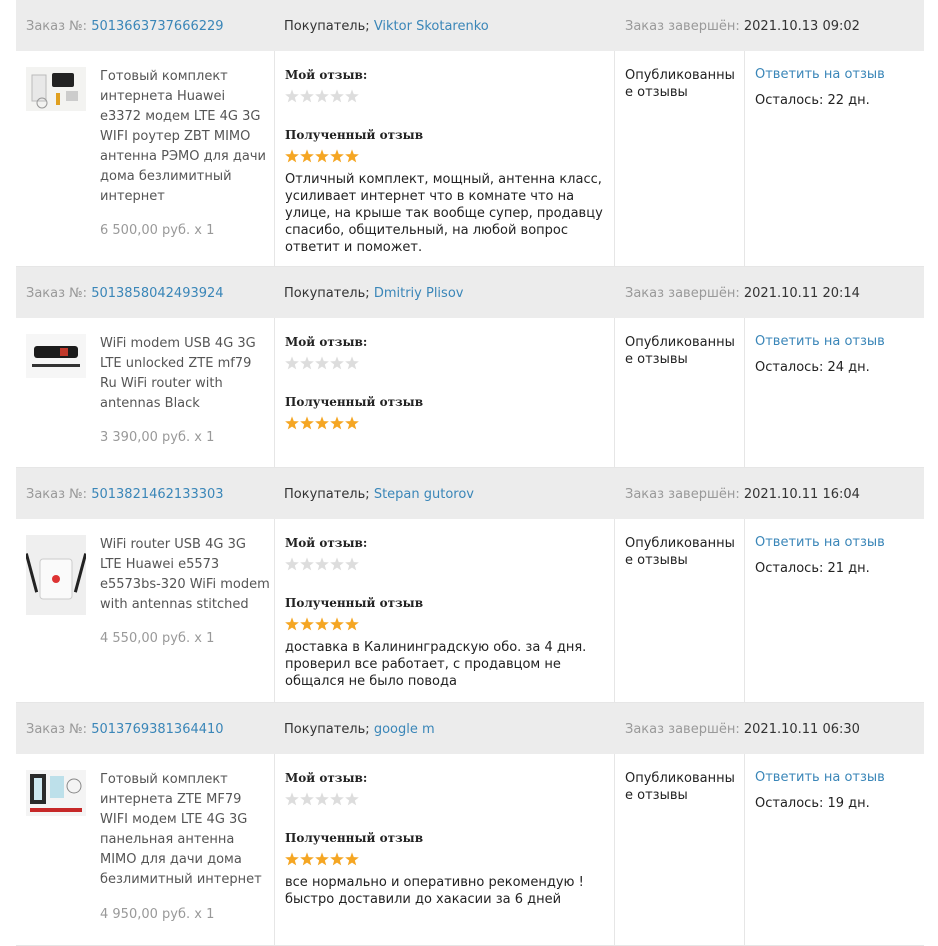 The height and width of the screenshot is (946, 938). I want to click on completed-date: 2021.10.11 06:30, so click(801, 729).